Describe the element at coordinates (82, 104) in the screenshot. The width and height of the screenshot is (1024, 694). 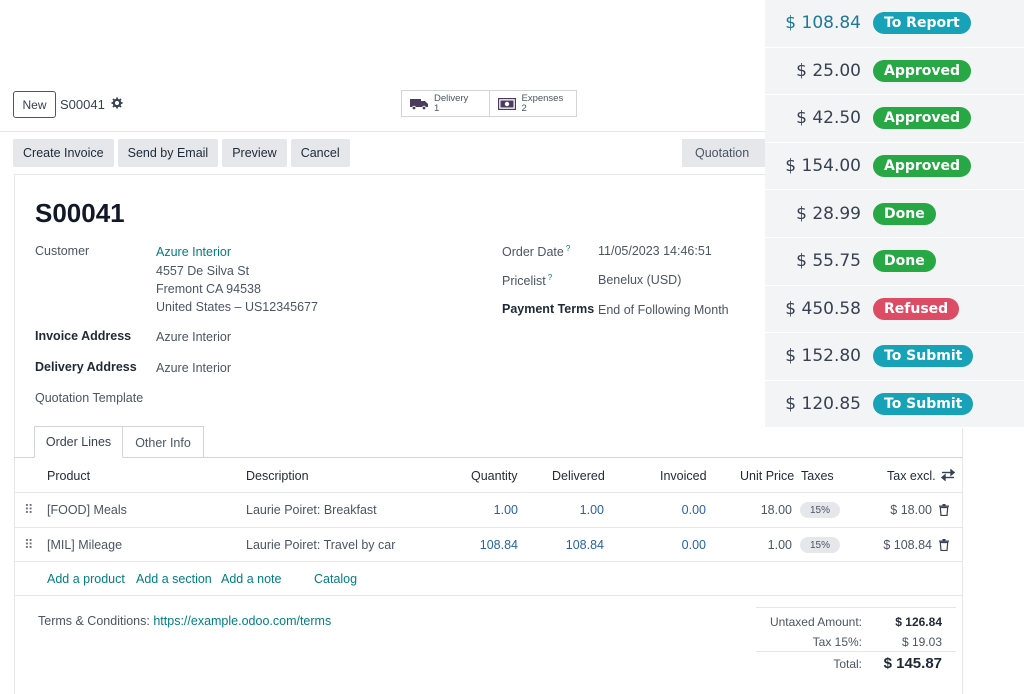
I see `breadcrumb-record-name: S00041` at that location.